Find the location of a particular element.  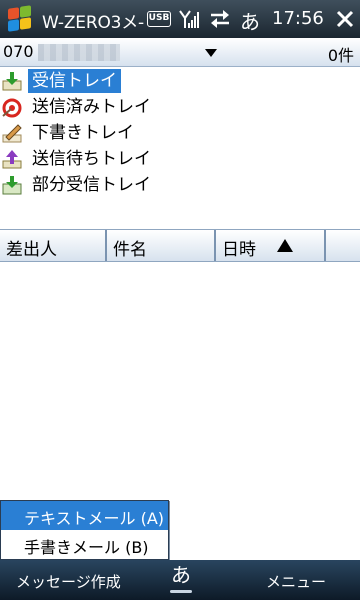

window-title: W-ZERO3メ- is located at coordinates (93, 23).